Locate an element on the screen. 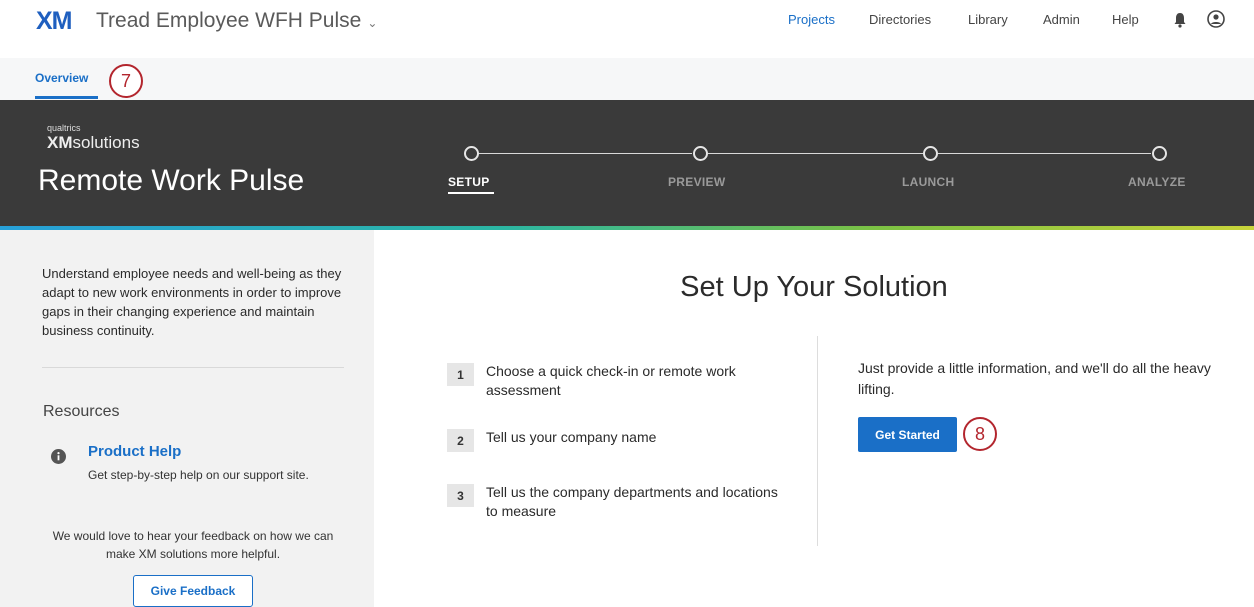  get-started-button: Get Started is located at coordinates (907, 434).